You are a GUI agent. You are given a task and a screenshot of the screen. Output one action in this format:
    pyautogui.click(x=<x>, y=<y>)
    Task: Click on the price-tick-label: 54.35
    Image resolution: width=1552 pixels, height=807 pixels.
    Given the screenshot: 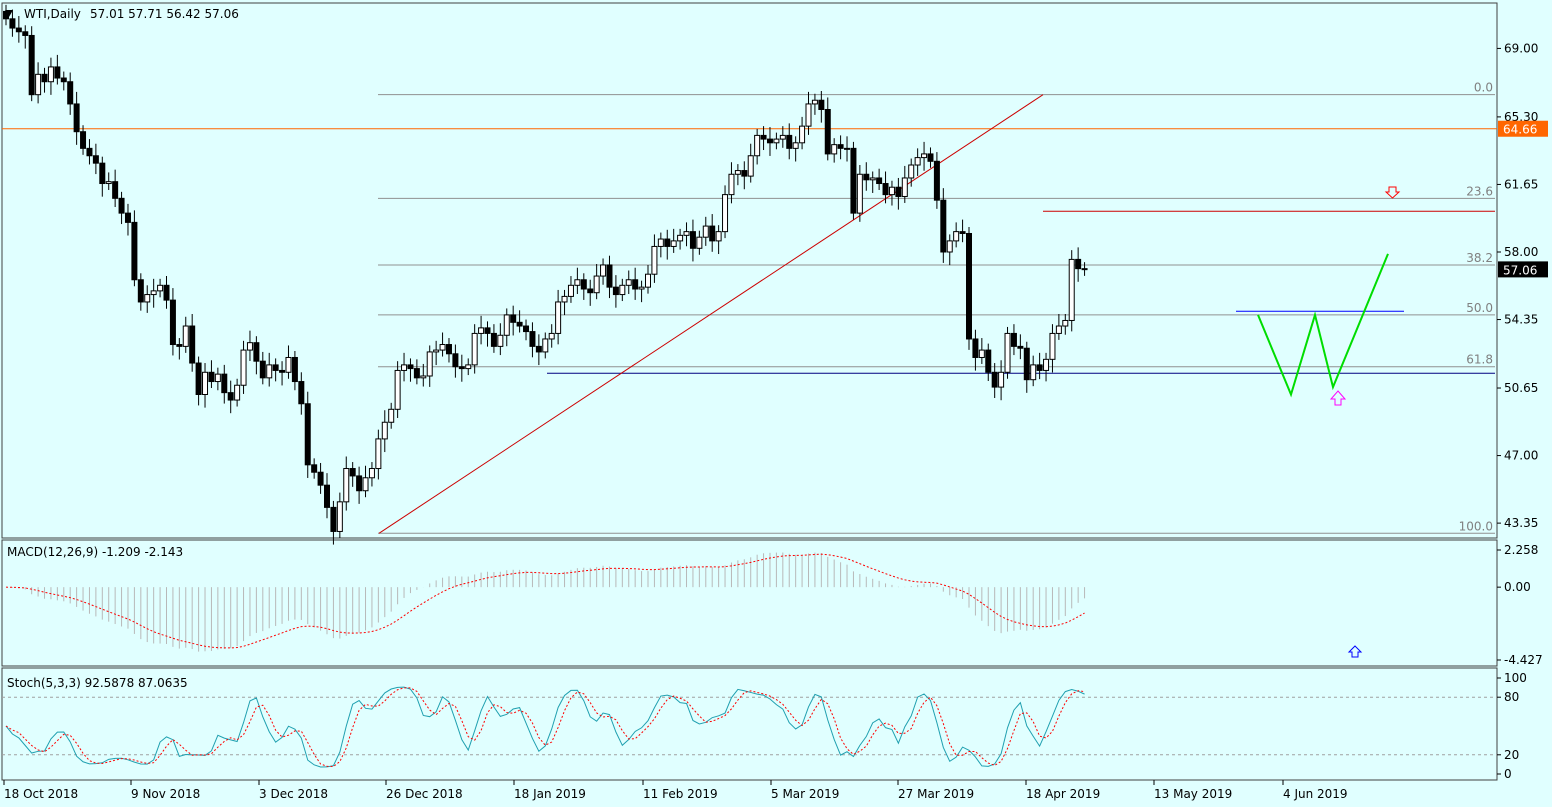 What is the action you would take?
    pyautogui.click(x=1521, y=320)
    